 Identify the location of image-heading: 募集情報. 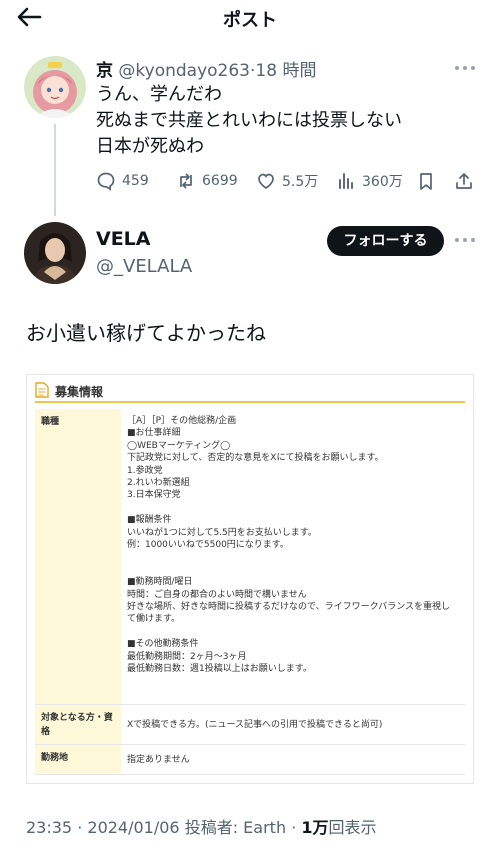
(250, 391).